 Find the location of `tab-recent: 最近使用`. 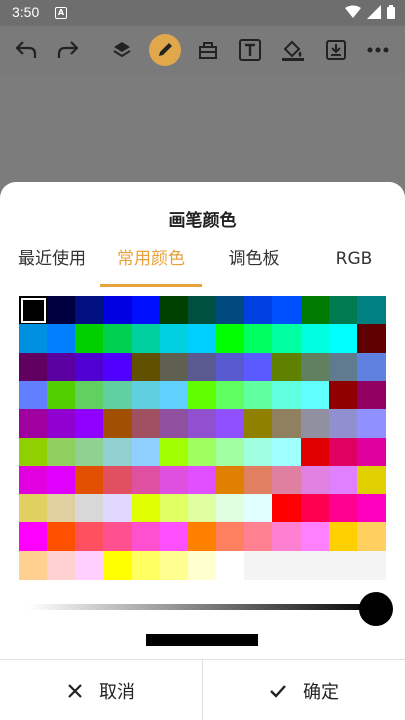

tab-recent: 最近使用 is located at coordinates (52, 264).